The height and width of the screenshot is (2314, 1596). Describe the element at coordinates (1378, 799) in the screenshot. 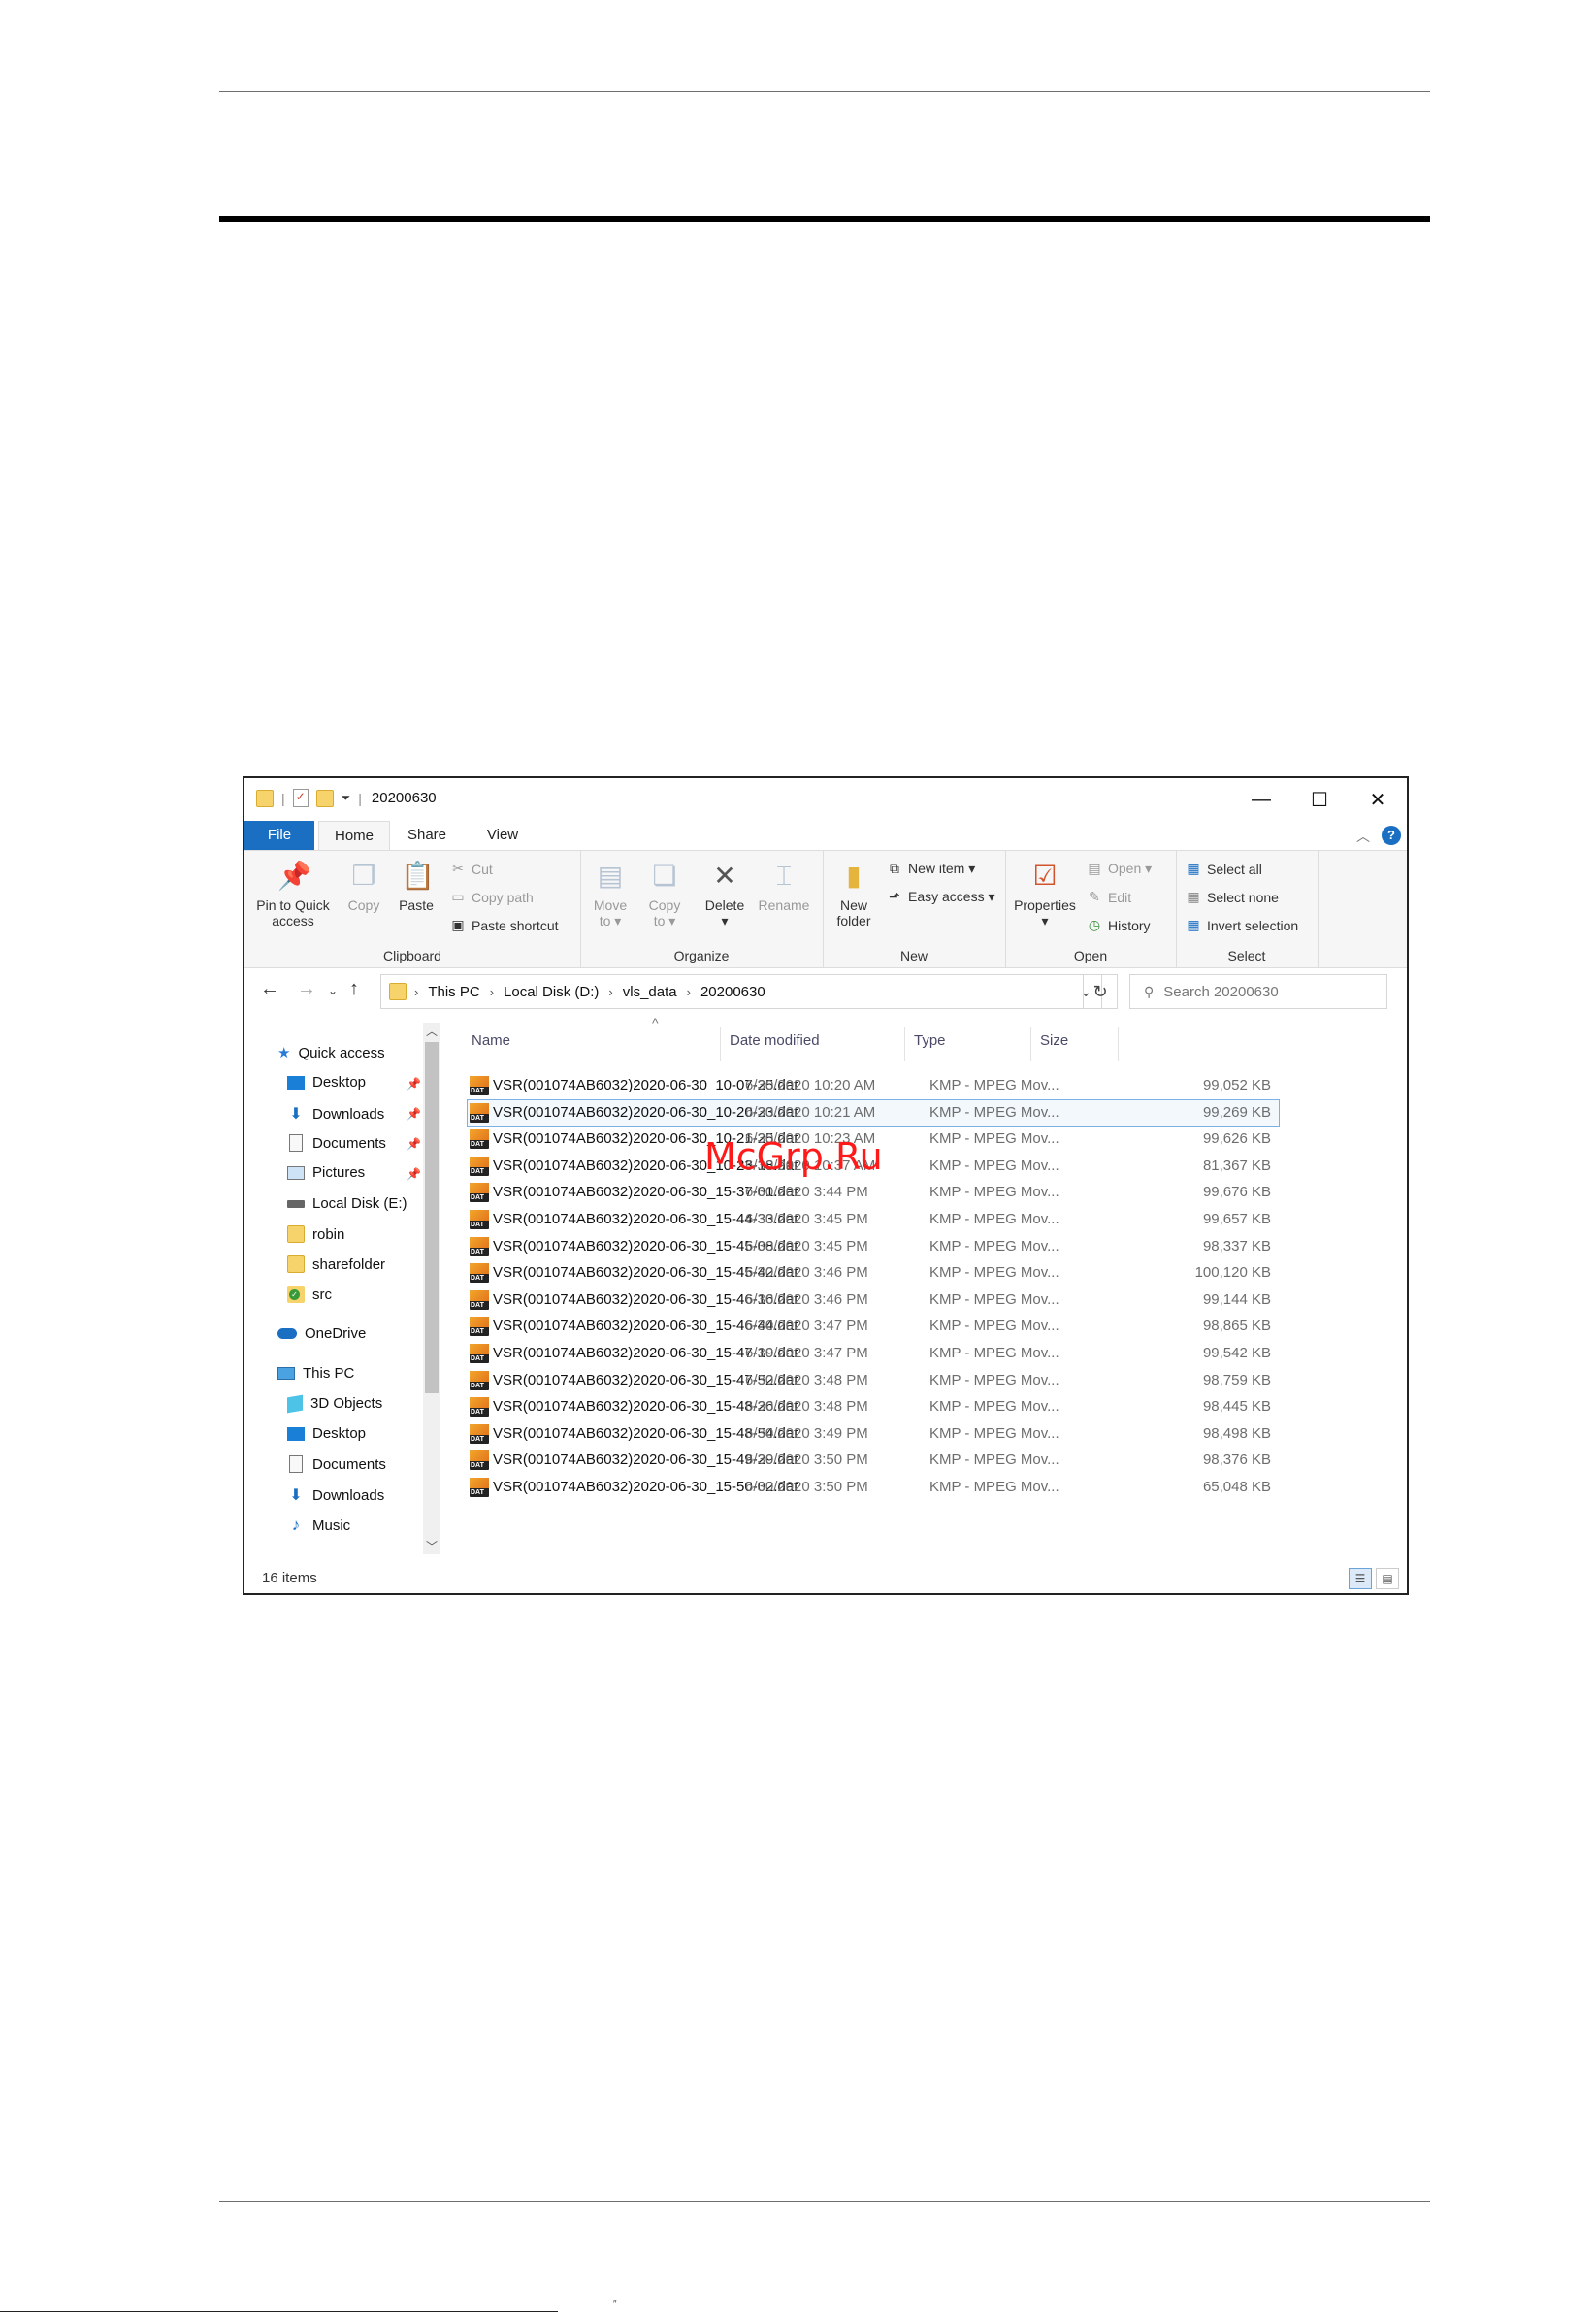

I see `close-button: ✕` at that location.